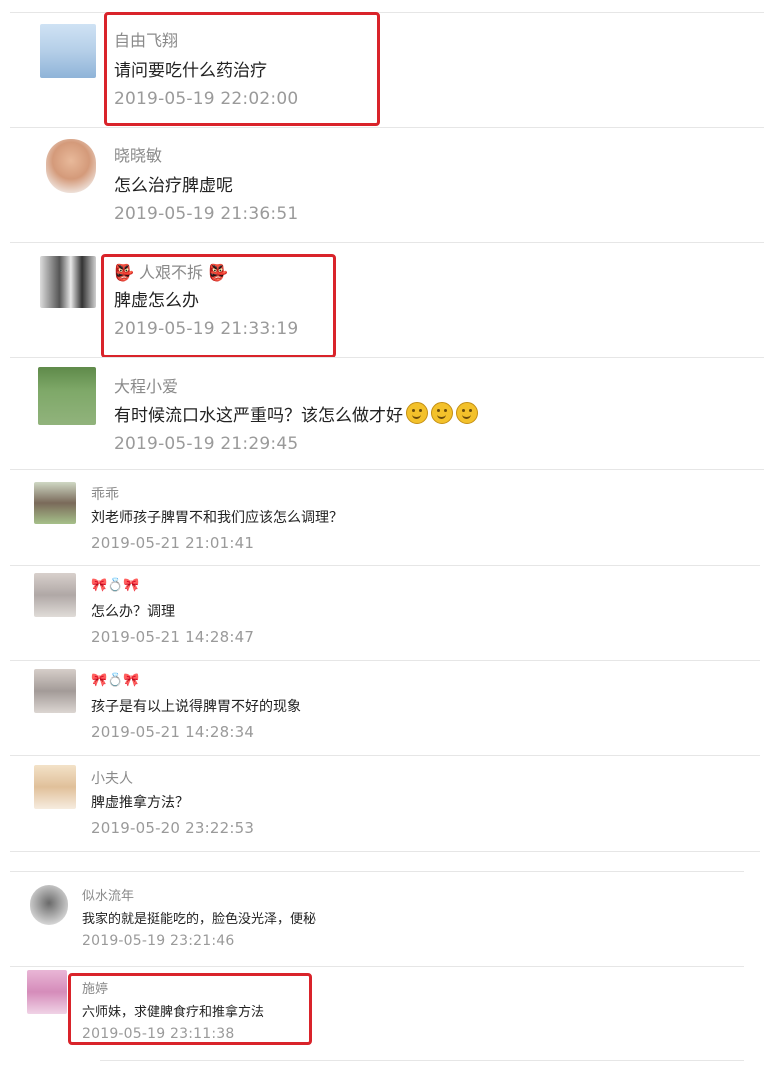 This screenshot has width=774, height=1075. Describe the element at coordinates (387, 707) in the screenshot. I see `comment-item: 🎀💍🎀 孩子是有以上说得脾胃不好的现象 2019-05-21 14:28:34` at that location.